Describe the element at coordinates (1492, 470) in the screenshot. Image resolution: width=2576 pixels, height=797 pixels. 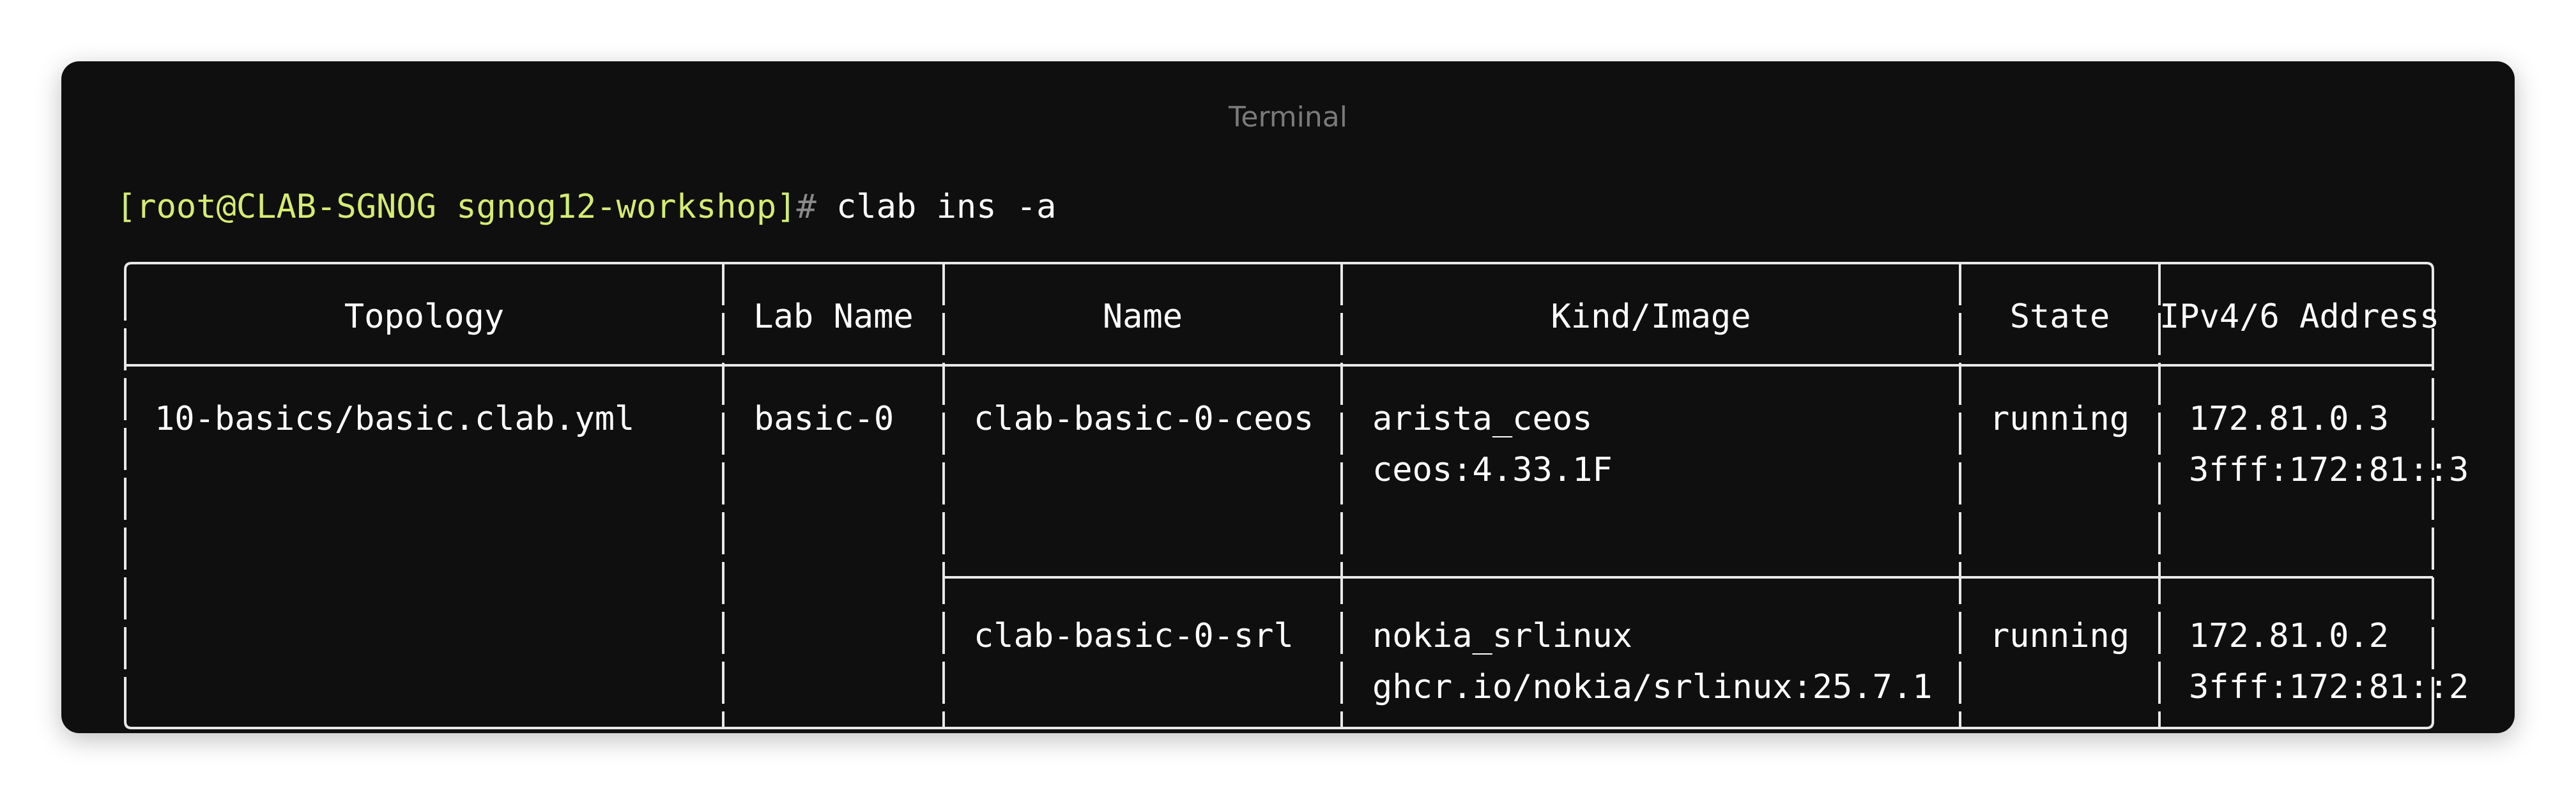
I see `row-1-image: ceos:4.33.1F` at that location.